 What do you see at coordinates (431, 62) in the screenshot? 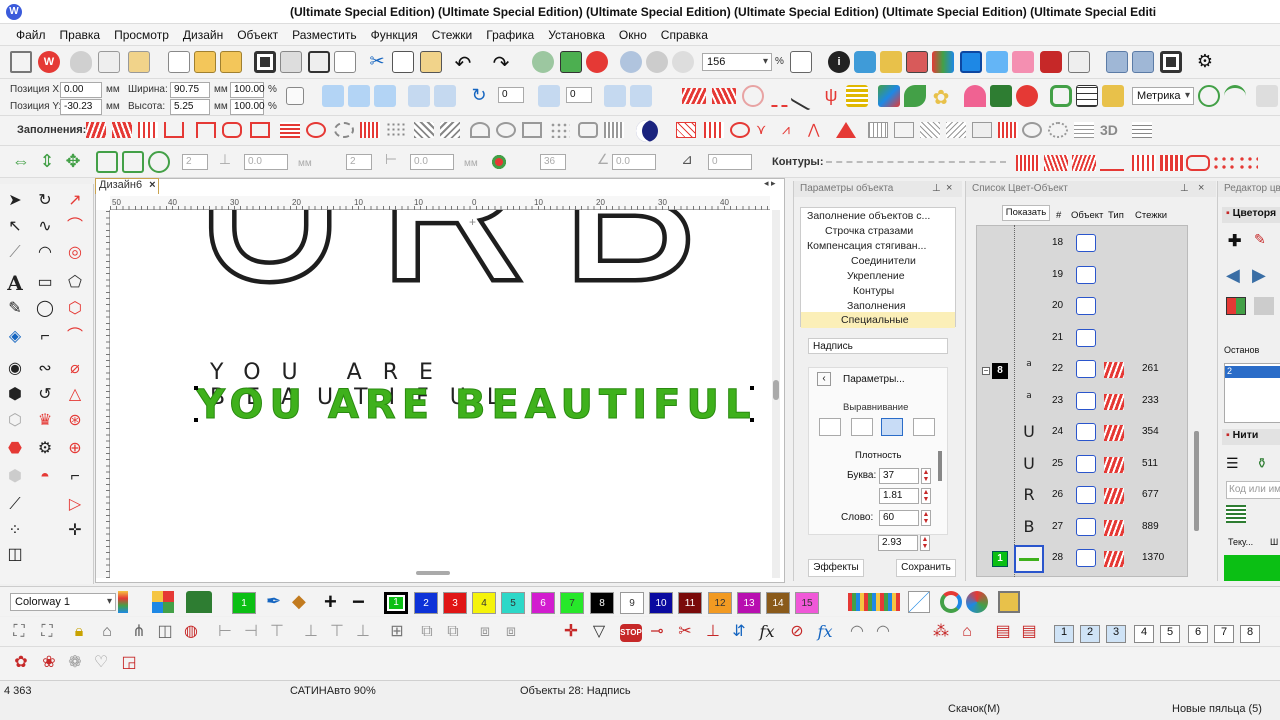
I see `paste-icon` at bounding box center [431, 62].